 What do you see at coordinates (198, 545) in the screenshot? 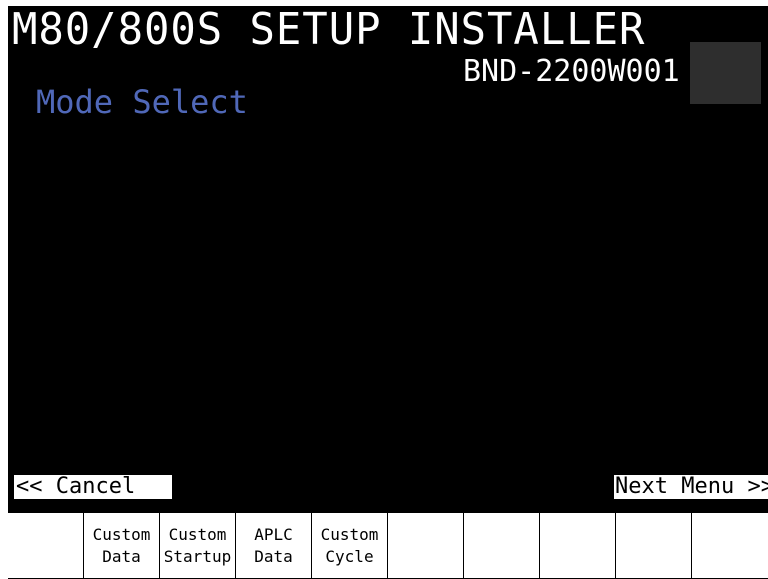
I see `custom-startup-key: Custom Startup` at bounding box center [198, 545].